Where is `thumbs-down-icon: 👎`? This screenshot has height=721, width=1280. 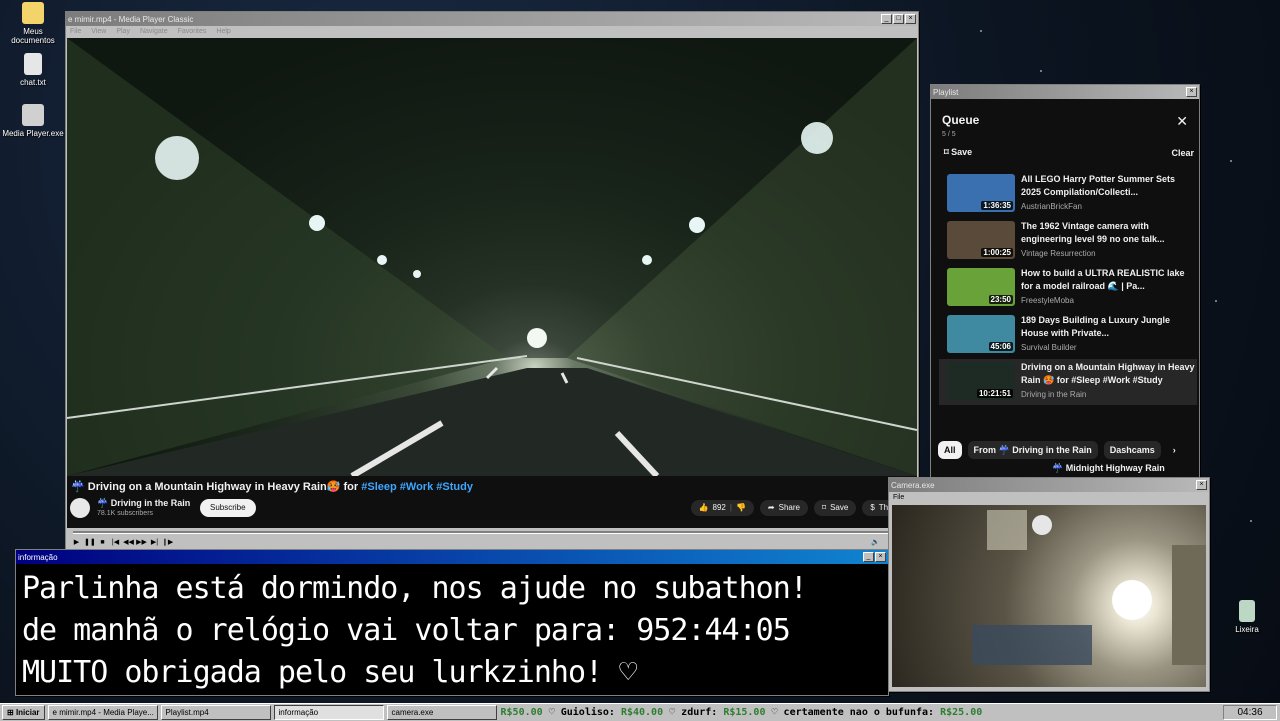
thumbs-down-icon: 👎 is located at coordinates (741, 508).